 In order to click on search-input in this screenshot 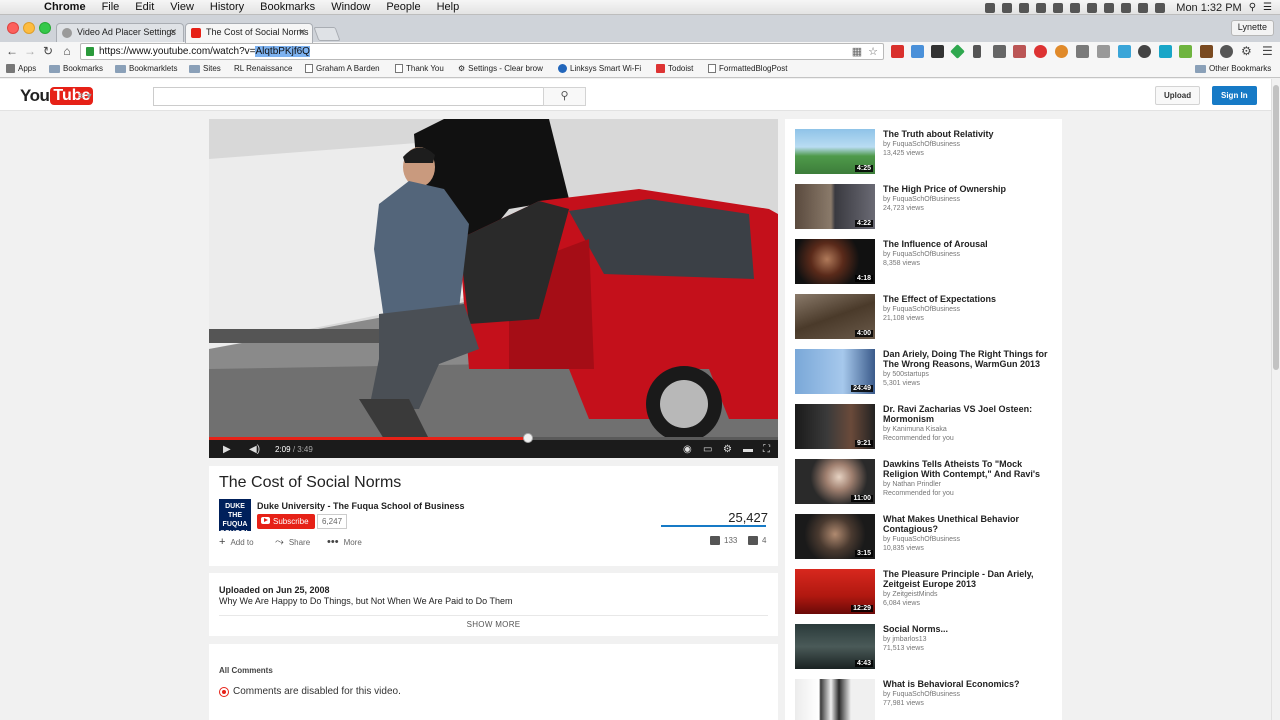, I will do `click(348, 96)`.